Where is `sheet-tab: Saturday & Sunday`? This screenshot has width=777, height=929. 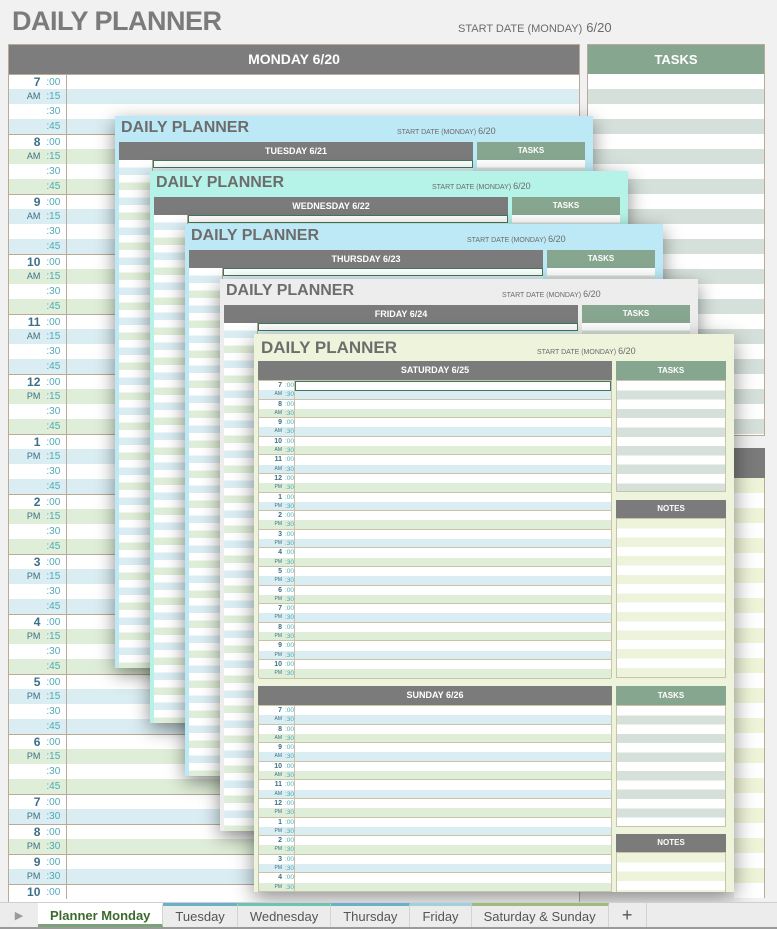 sheet-tab: Saturday & Sunday is located at coordinates (540, 915).